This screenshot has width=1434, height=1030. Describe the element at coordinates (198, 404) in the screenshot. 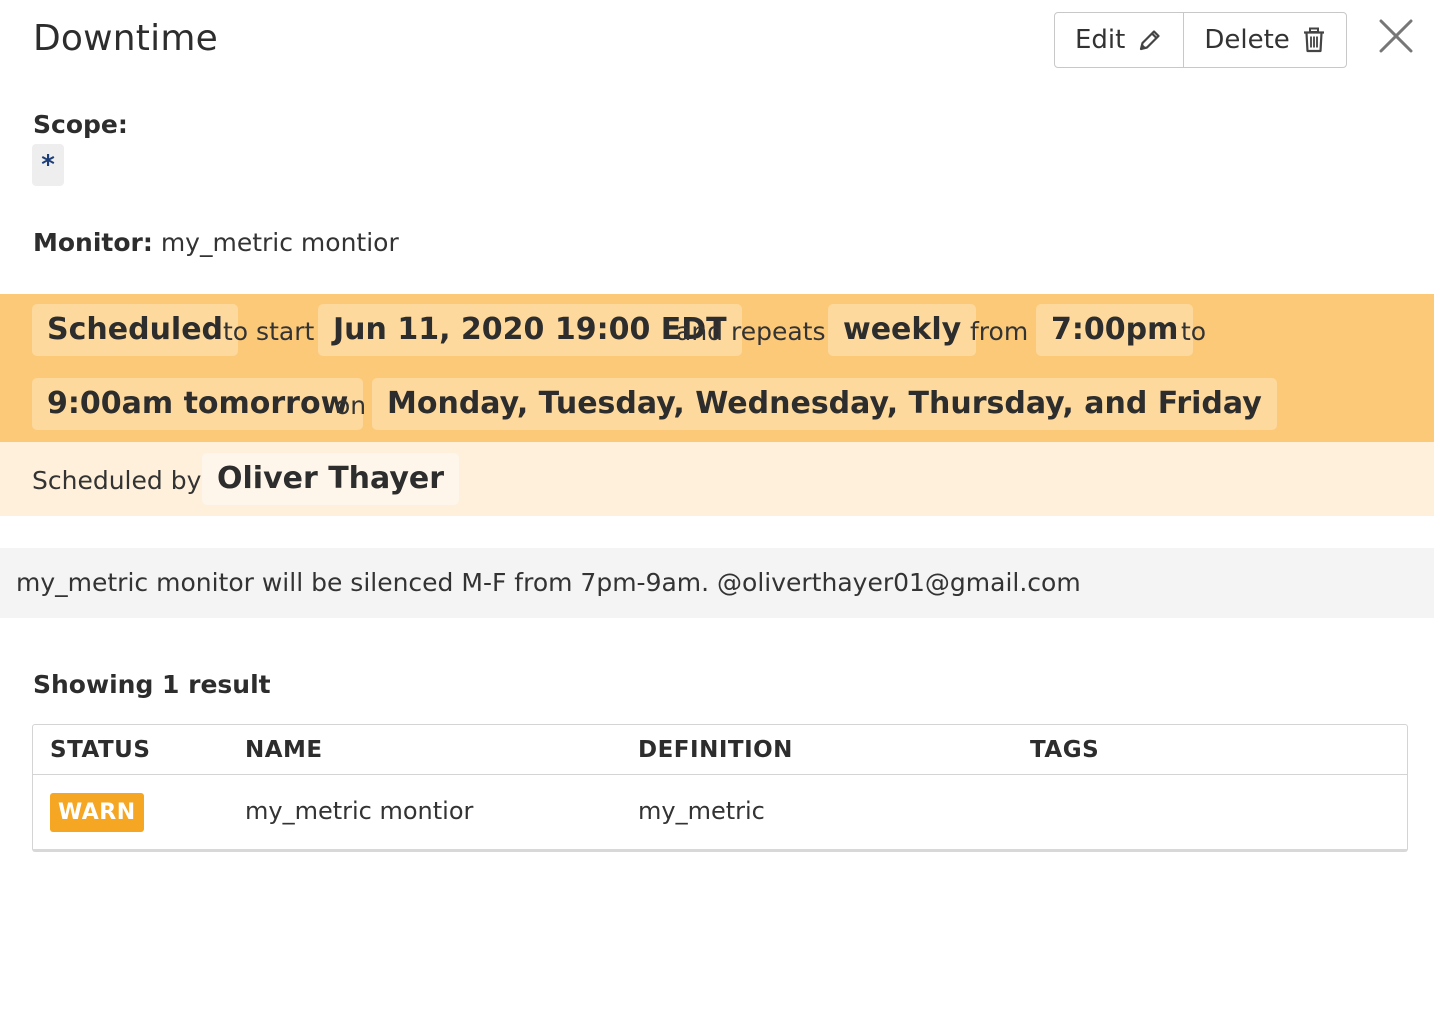

I see `schedule-to-time-chip: 9:00am tomorrow` at that location.